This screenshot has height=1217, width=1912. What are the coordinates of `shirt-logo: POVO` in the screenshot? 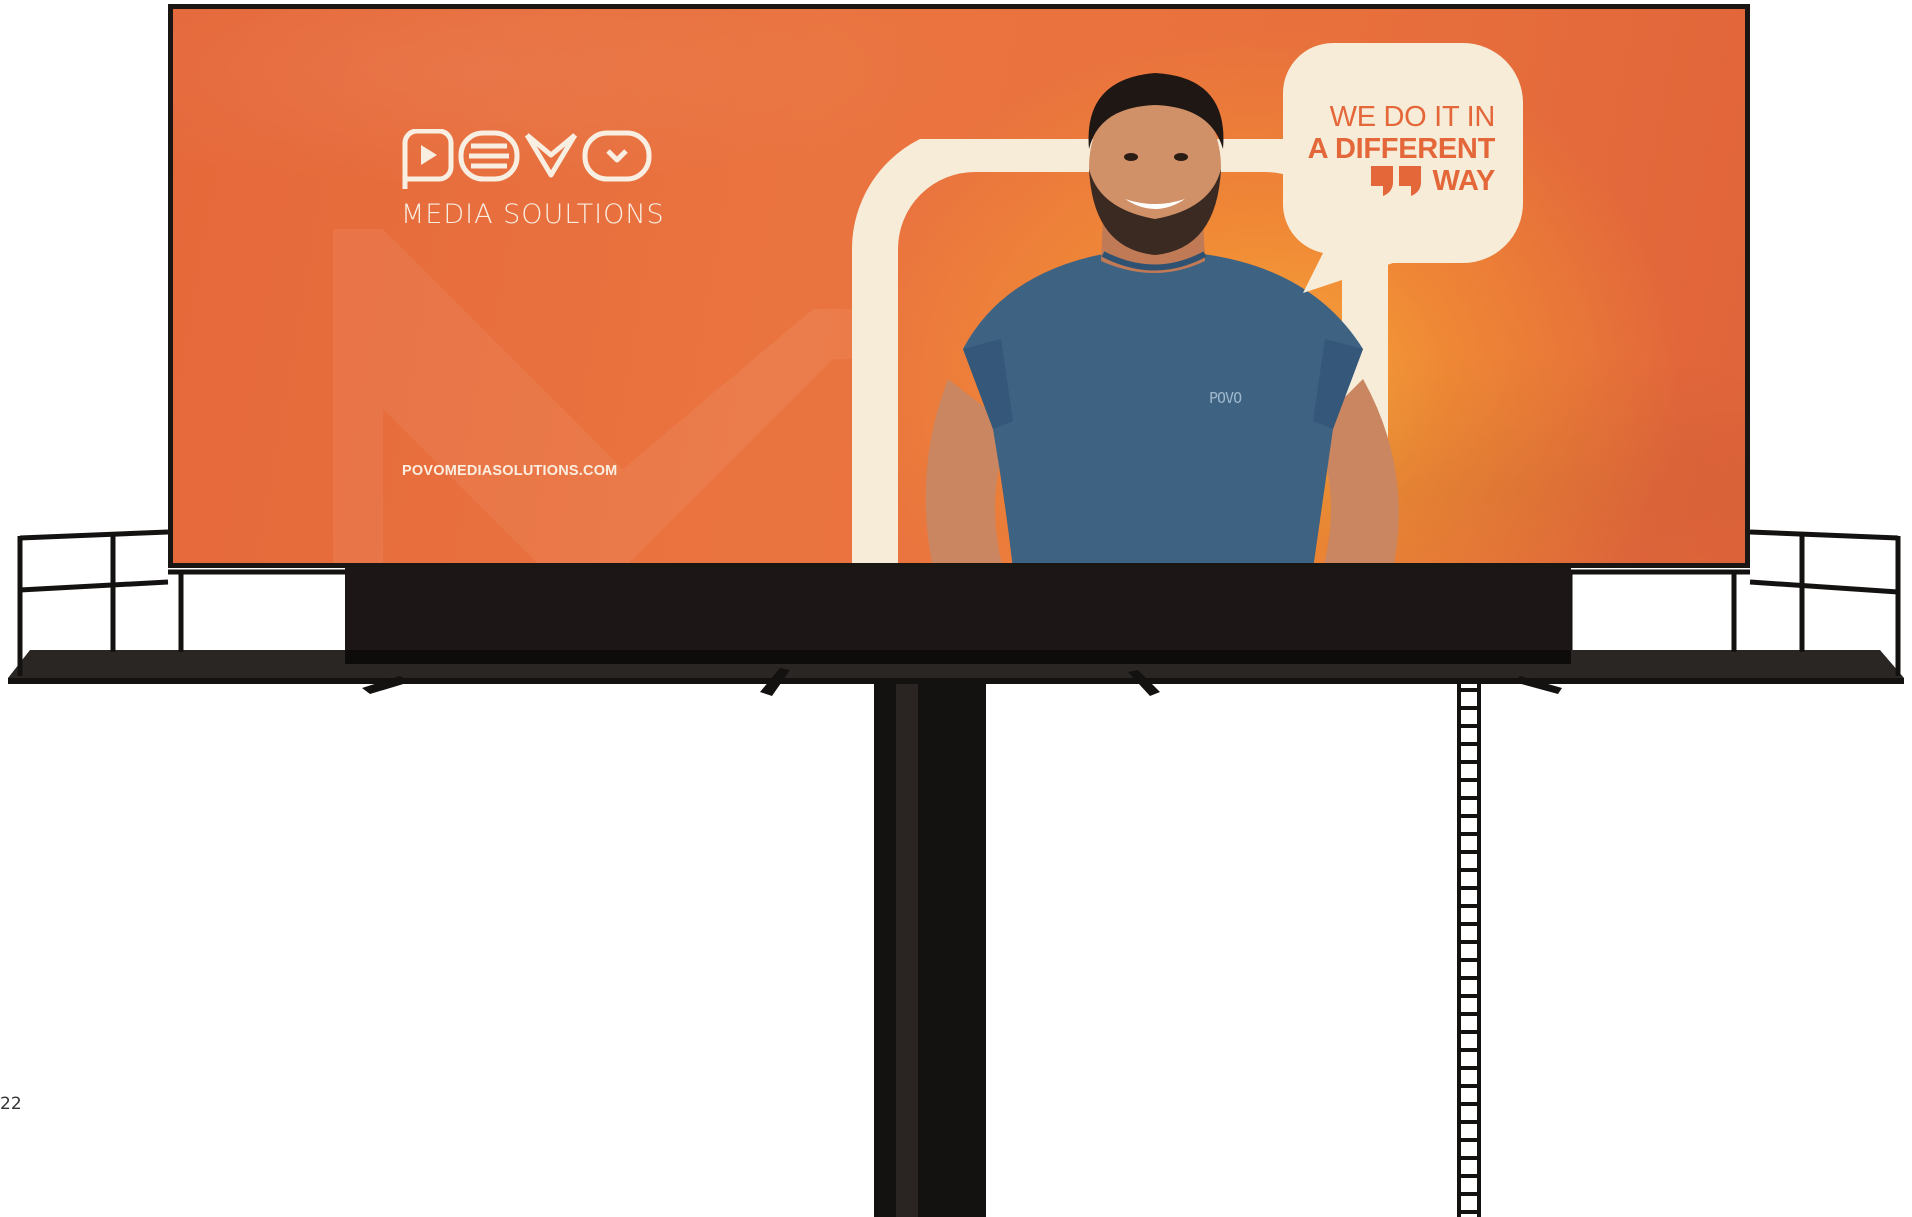 It's located at (1225, 398).